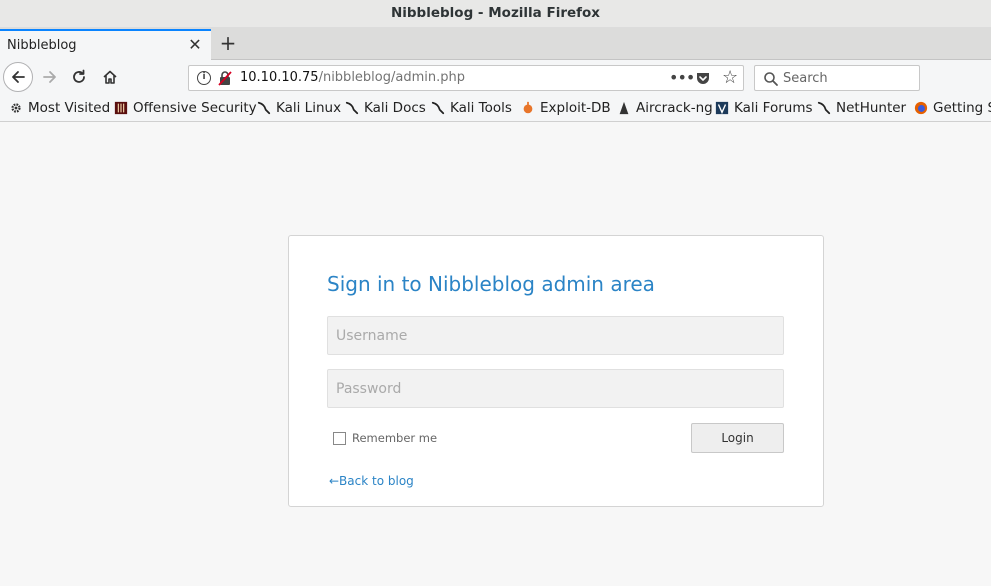 The image size is (991, 586). What do you see at coordinates (309, 108) in the screenshot?
I see `bookmark-label: Kali Linux` at bounding box center [309, 108].